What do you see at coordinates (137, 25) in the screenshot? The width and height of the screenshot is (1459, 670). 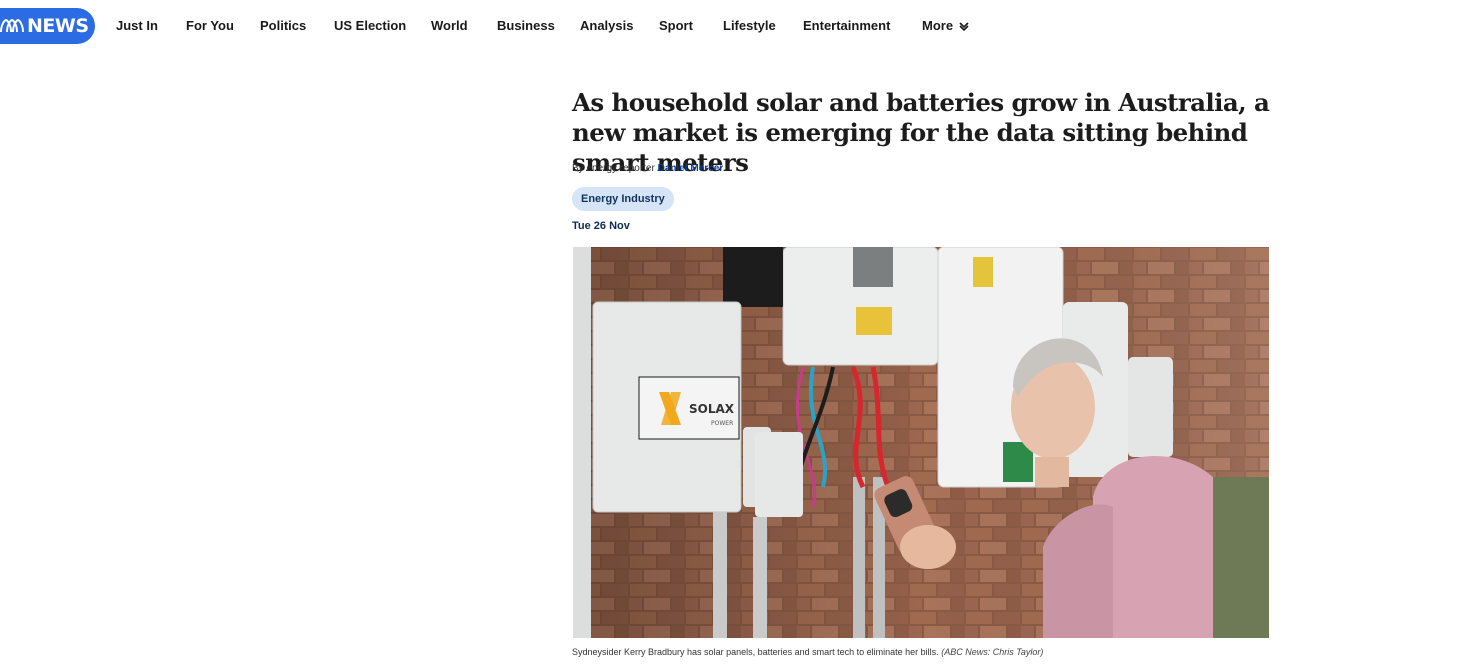 I see `nav-item-just-in: Just In` at bounding box center [137, 25].